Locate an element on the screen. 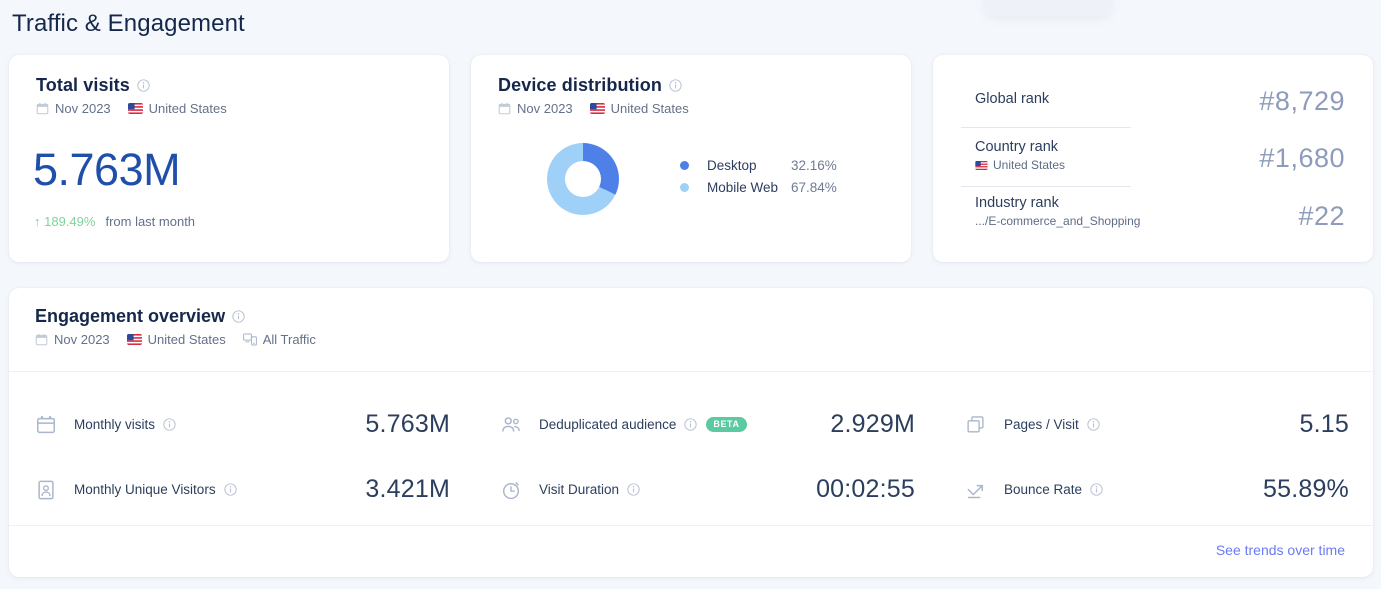  engagement-meta: Nov 2023 United States All Traffic is located at coordinates (704, 339).